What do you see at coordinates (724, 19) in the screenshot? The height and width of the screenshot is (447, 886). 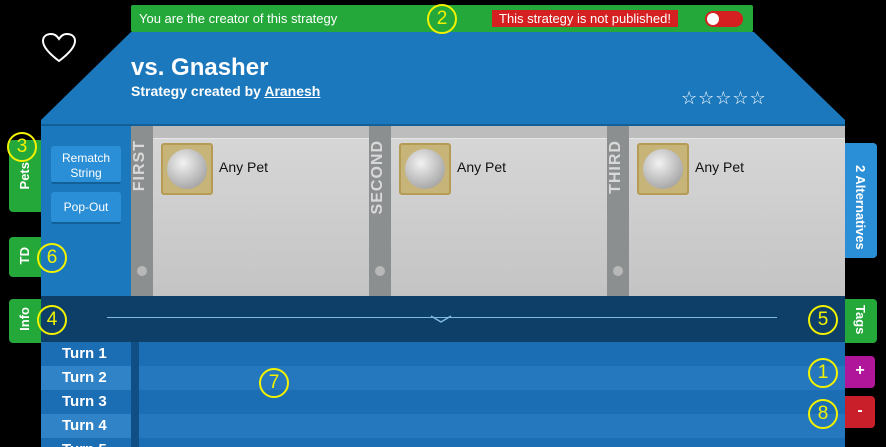 I see `publish-toggle` at bounding box center [724, 19].